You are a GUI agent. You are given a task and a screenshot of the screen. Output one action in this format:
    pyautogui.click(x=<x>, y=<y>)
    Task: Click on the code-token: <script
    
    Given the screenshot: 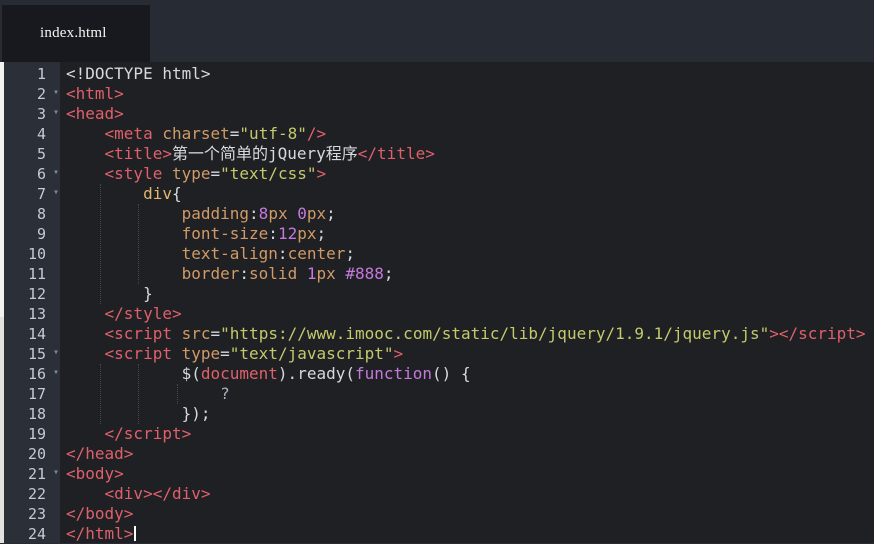 What is the action you would take?
    pyautogui.click(x=138, y=353)
    